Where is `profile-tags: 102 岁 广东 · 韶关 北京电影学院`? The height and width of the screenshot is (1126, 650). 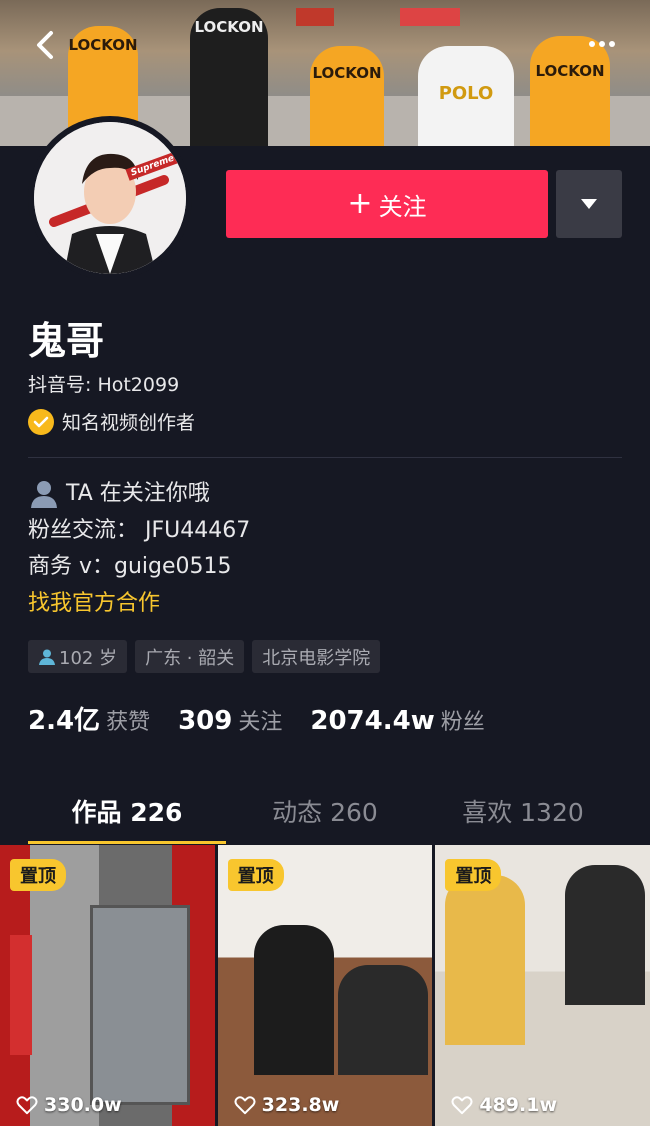 profile-tags: 102 岁 广东 · 韶关 北京电影学院 is located at coordinates (204, 656).